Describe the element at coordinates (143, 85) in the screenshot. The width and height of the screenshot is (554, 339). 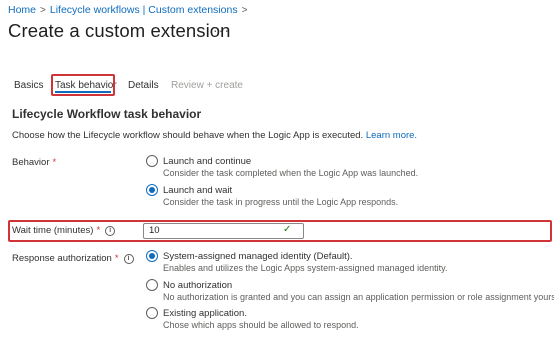
I see `tab-details: Details` at that location.